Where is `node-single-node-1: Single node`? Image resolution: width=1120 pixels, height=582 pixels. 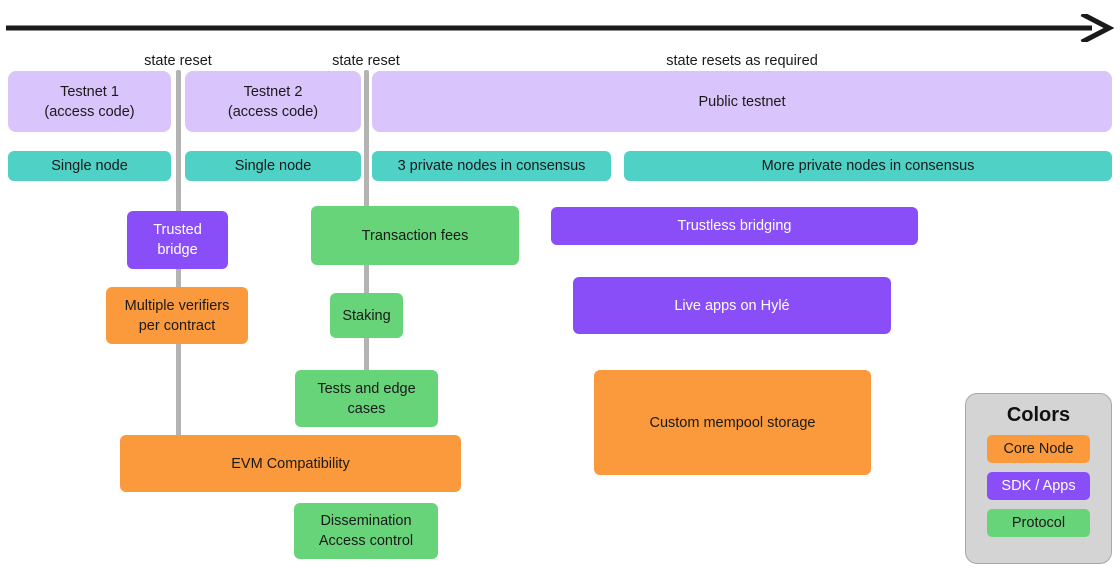
node-single-node-1: Single node is located at coordinates (89, 166).